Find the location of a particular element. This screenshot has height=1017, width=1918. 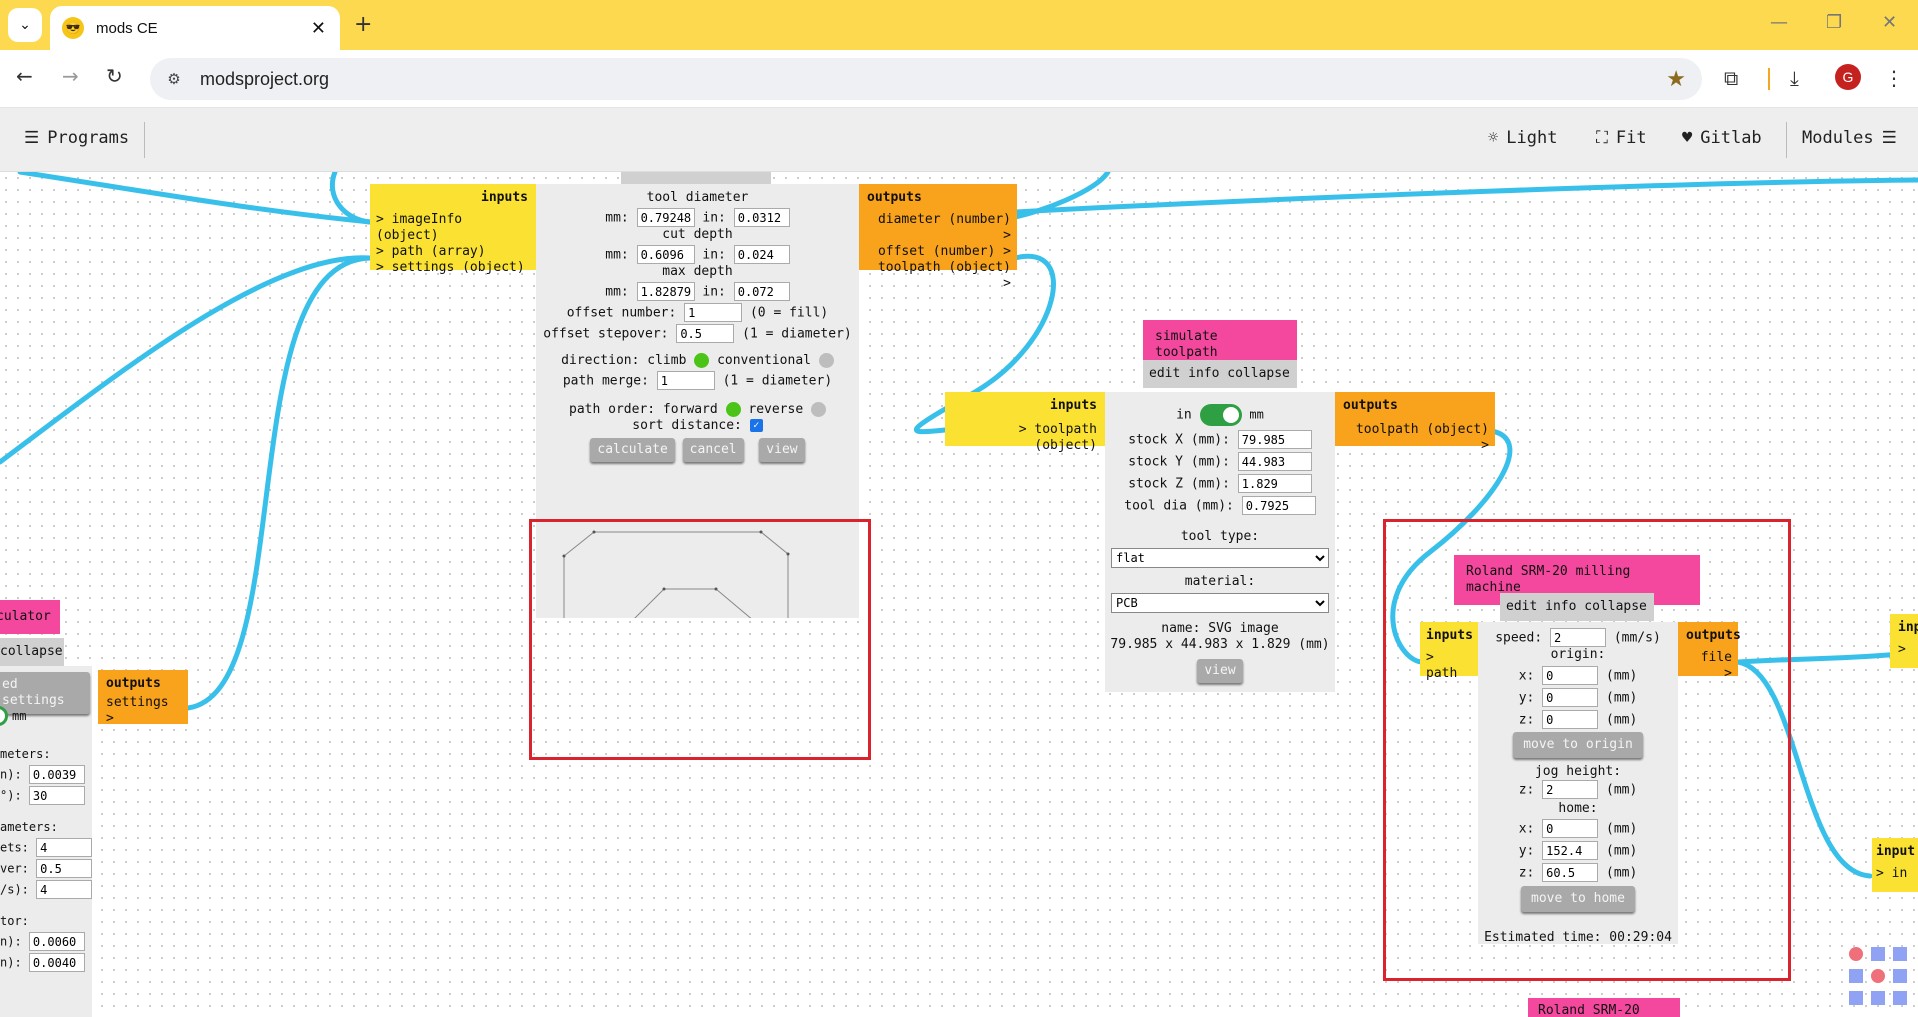

rml-module-title: Roland SRM-20 RML is located at coordinates (1604, 1007).